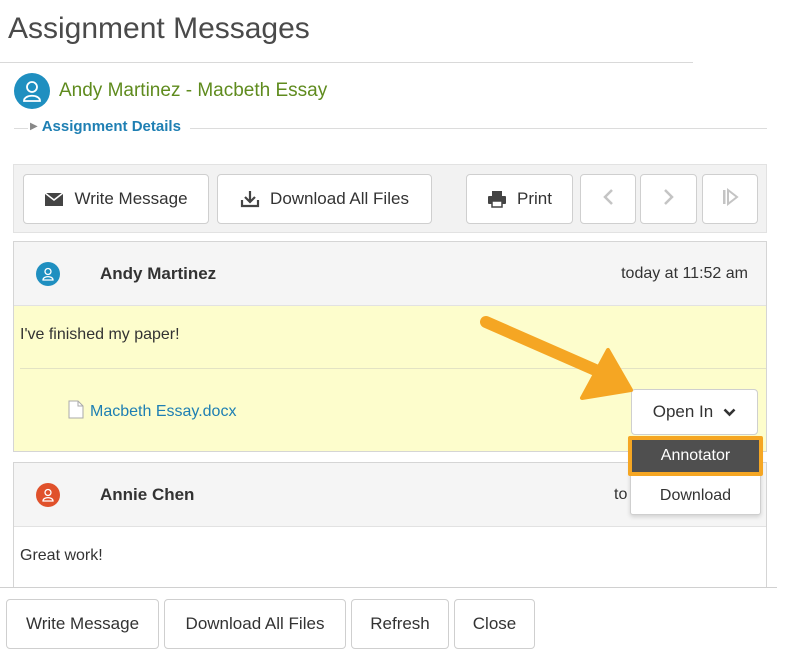  I want to click on download-icon, so click(250, 199).